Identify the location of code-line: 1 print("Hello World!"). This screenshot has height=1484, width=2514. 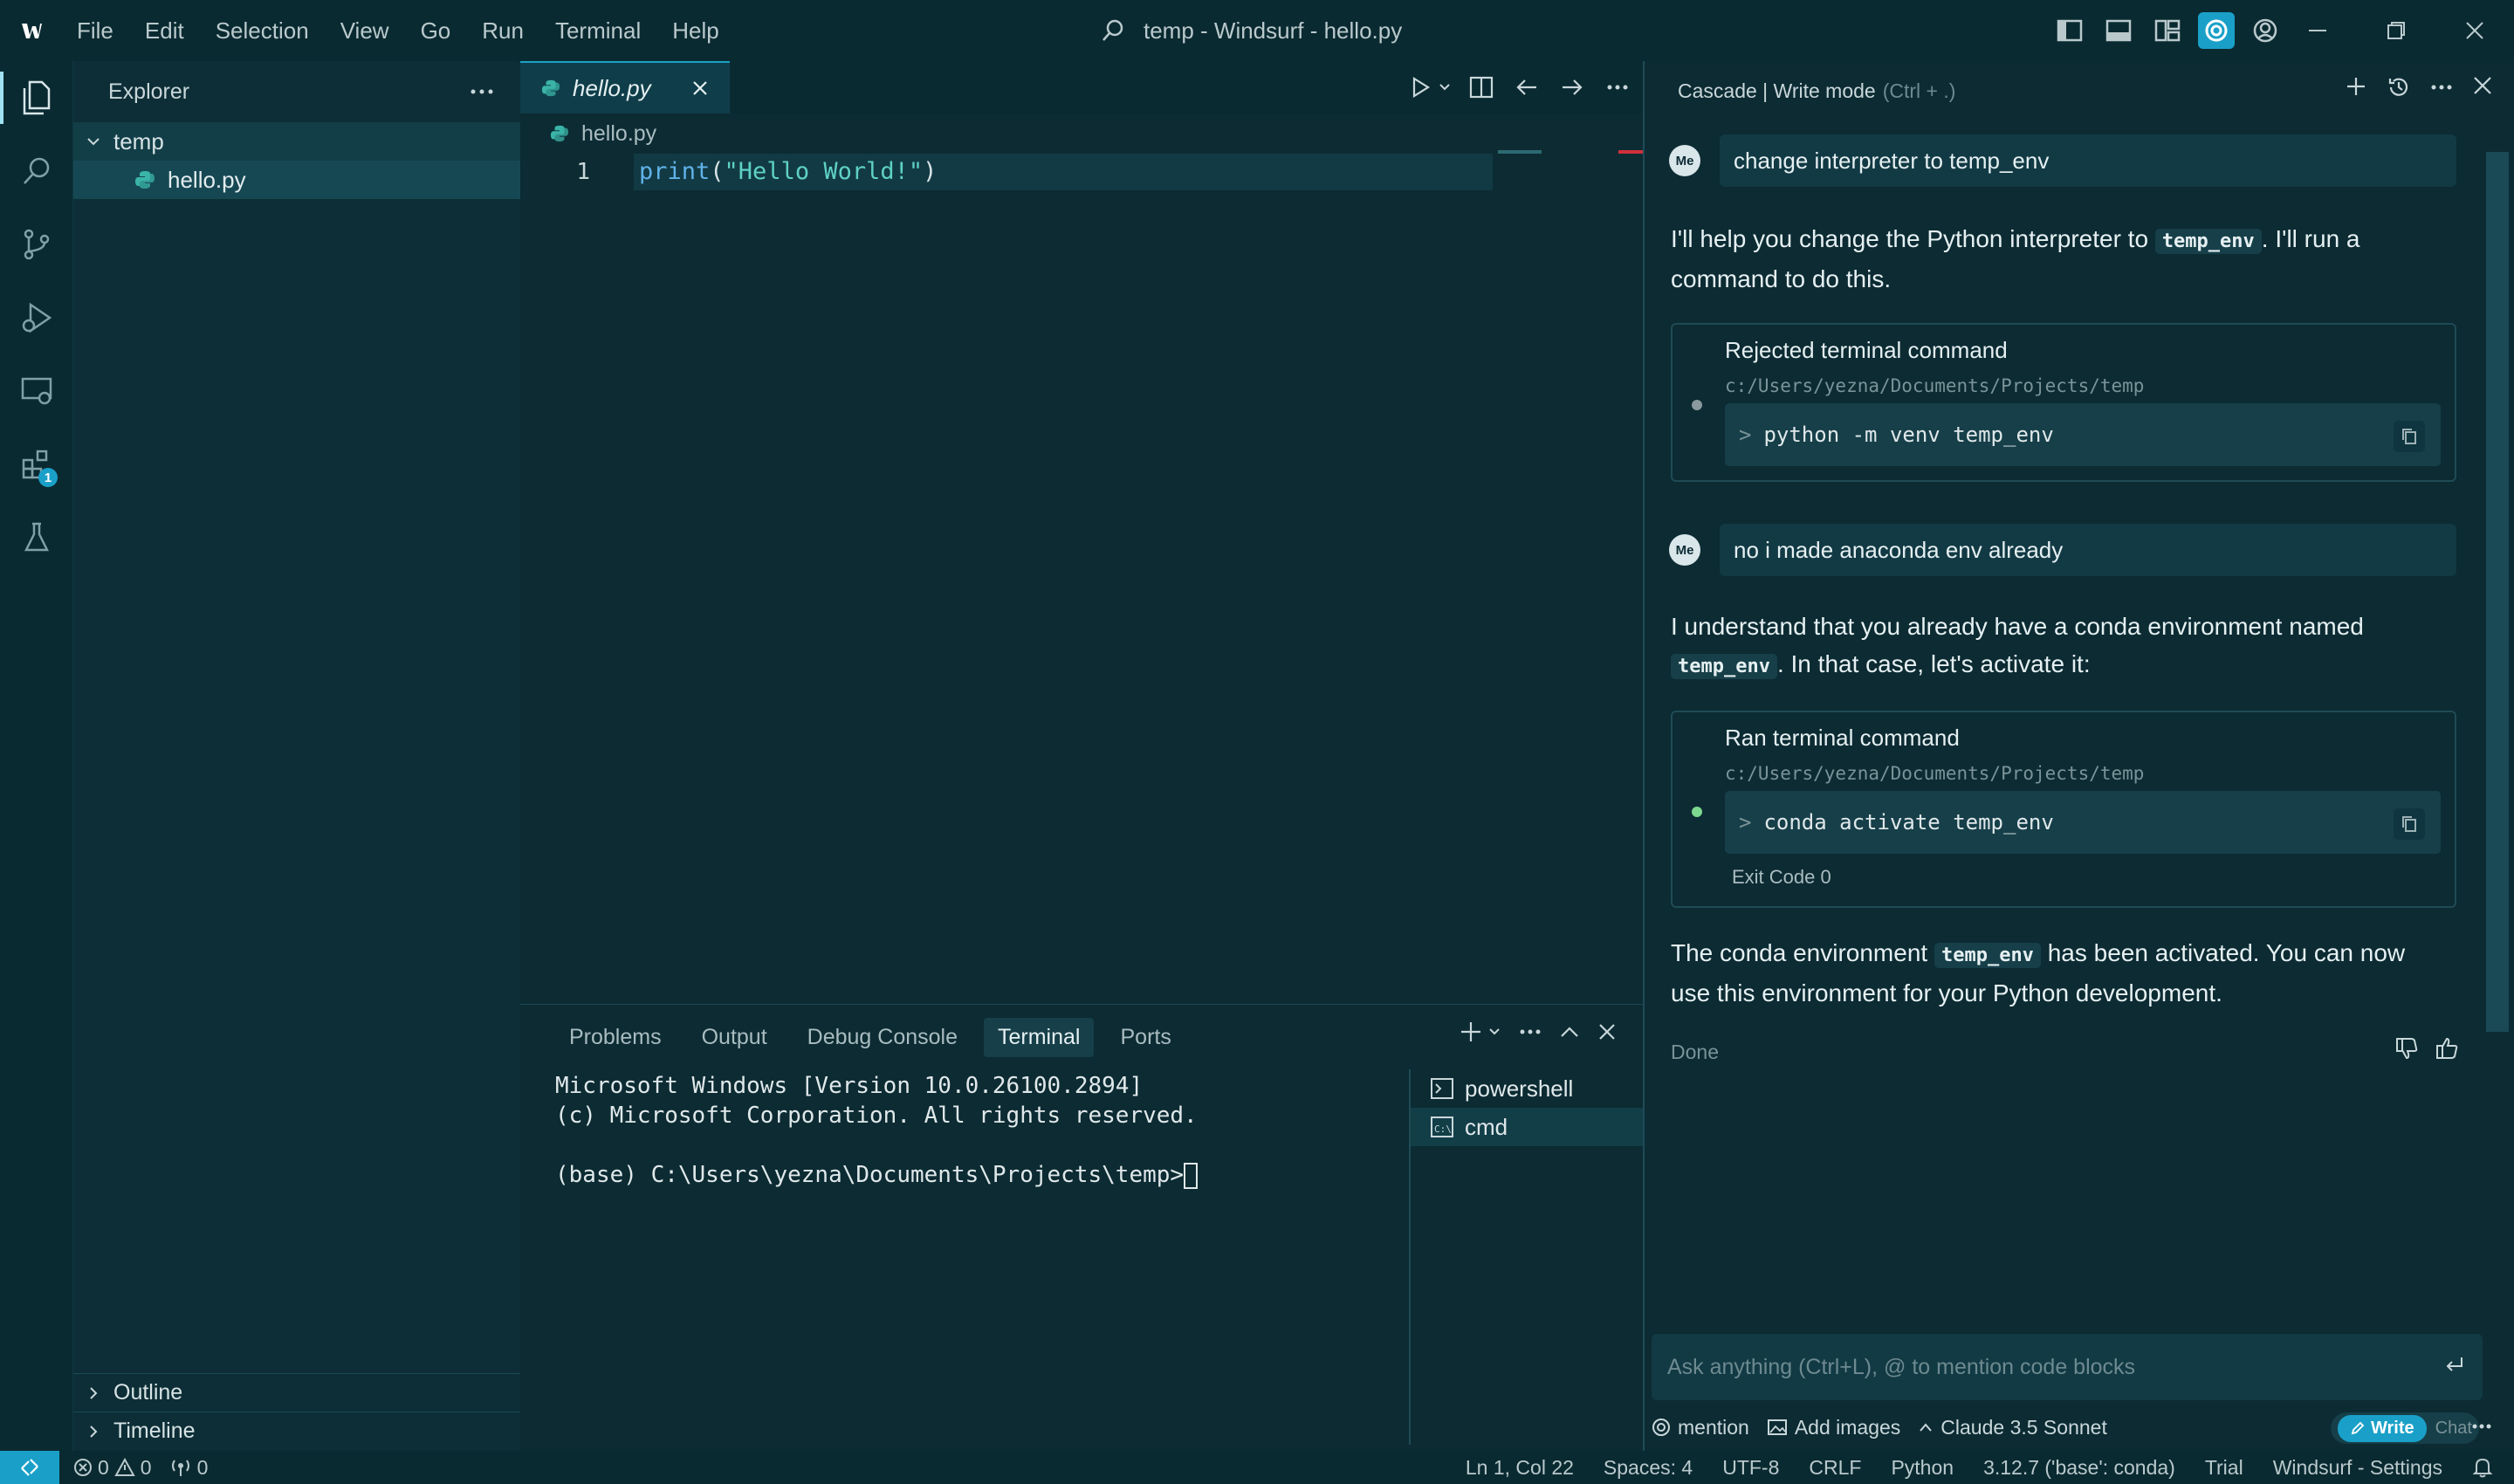
(1006, 172).